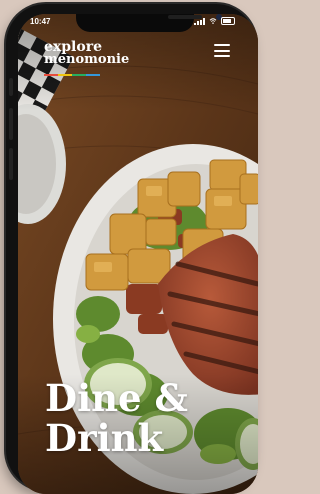 The height and width of the screenshot is (494, 320). I want to click on hero-title-line-1: Dine &, so click(116, 398).